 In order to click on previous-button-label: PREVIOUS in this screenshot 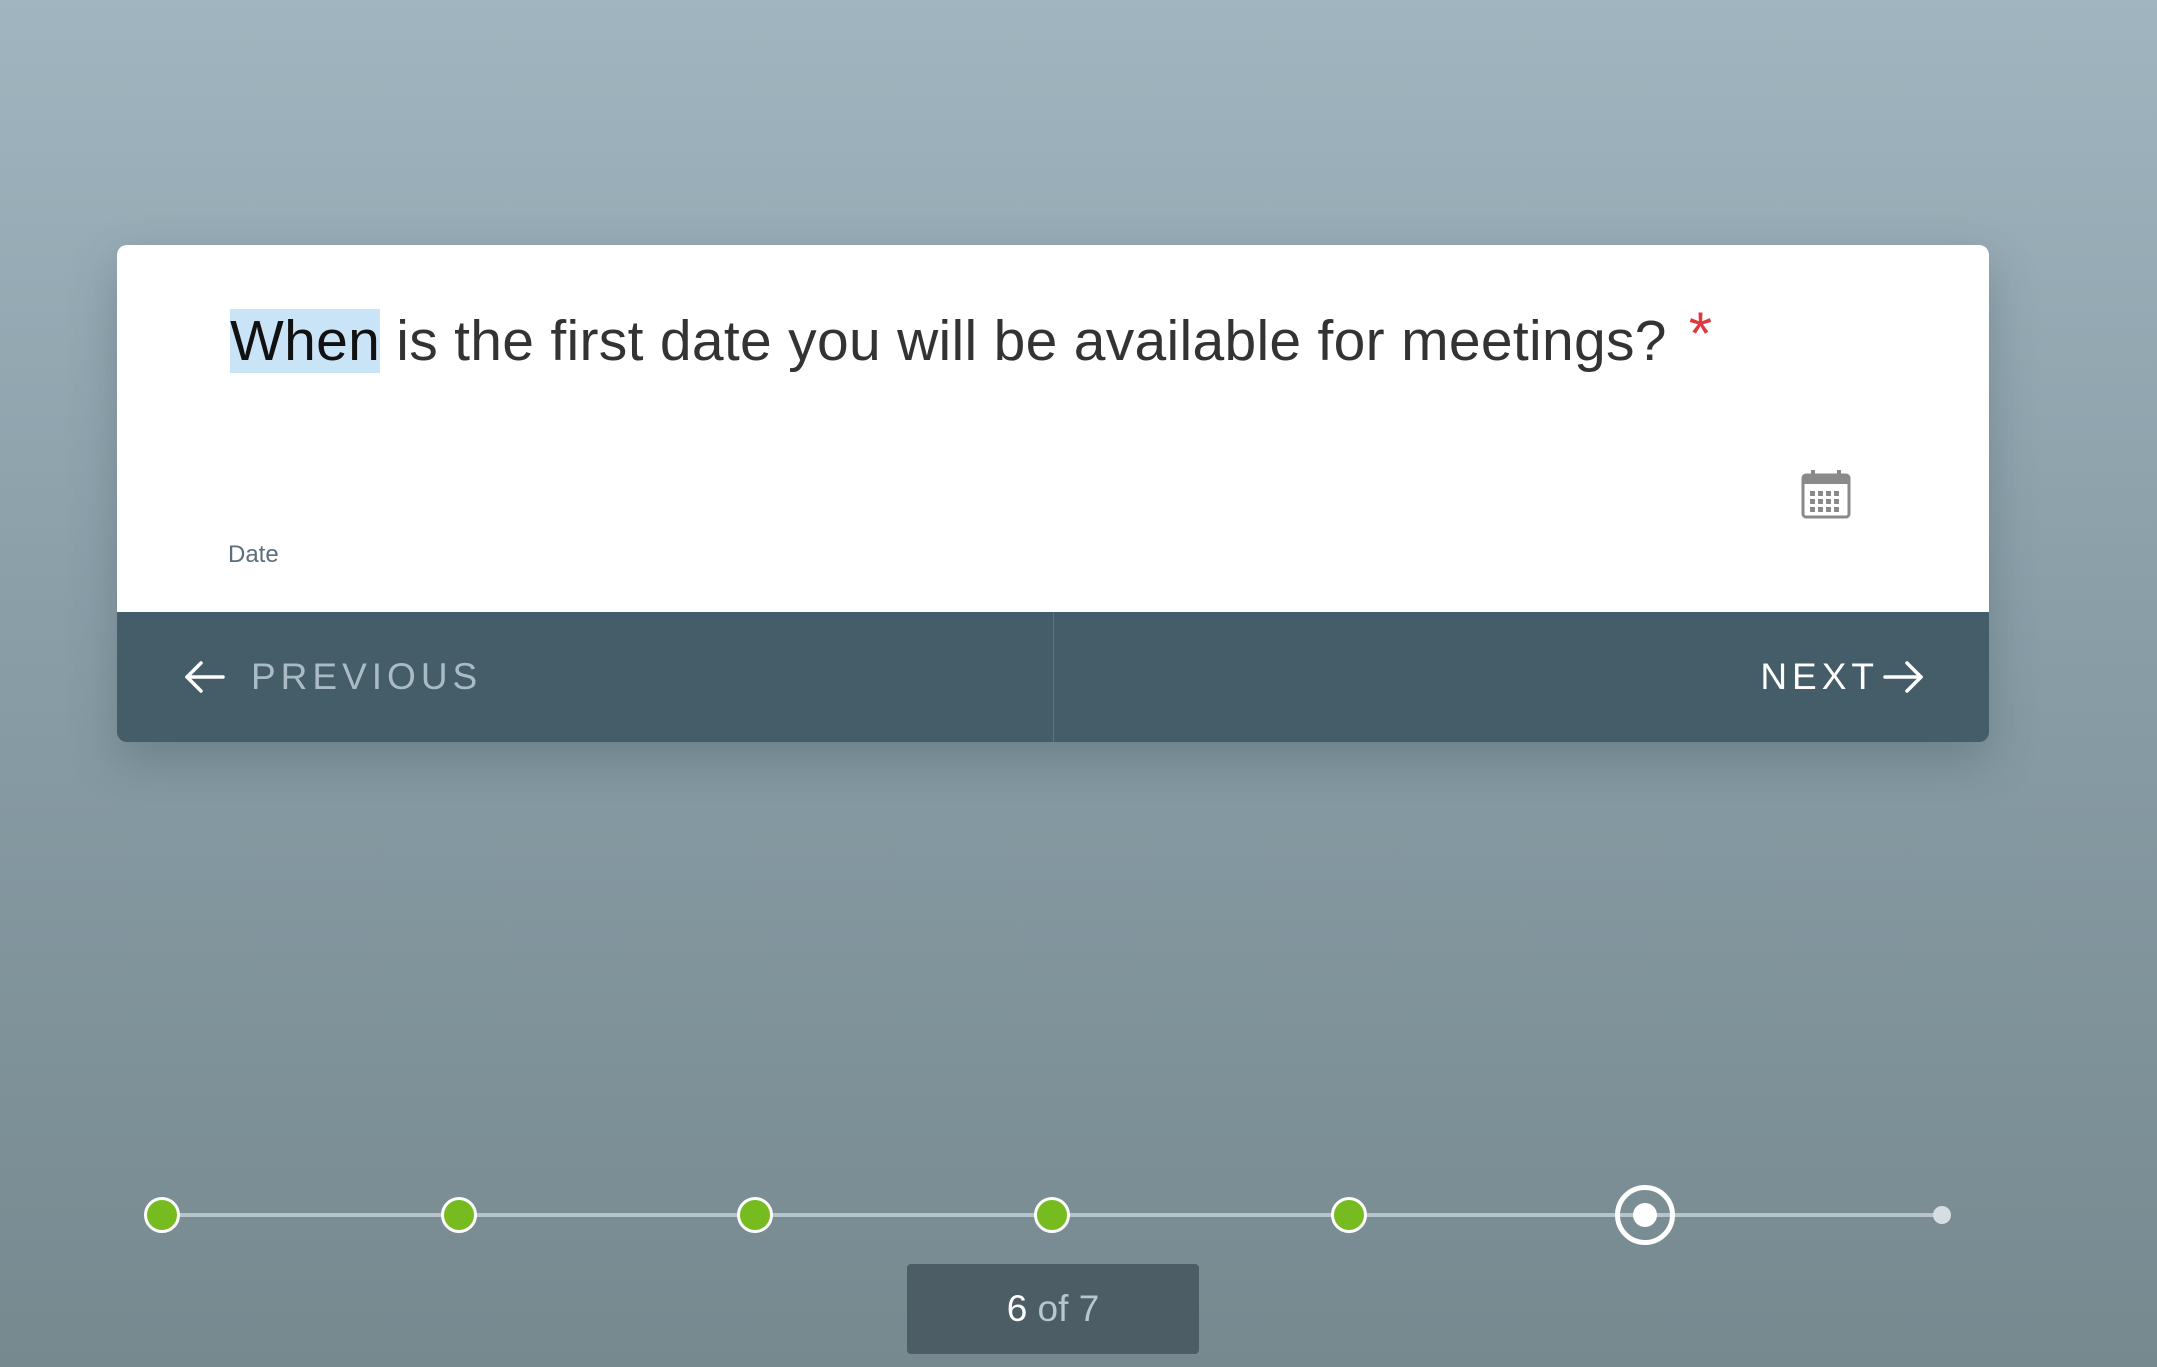, I will do `click(367, 676)`.